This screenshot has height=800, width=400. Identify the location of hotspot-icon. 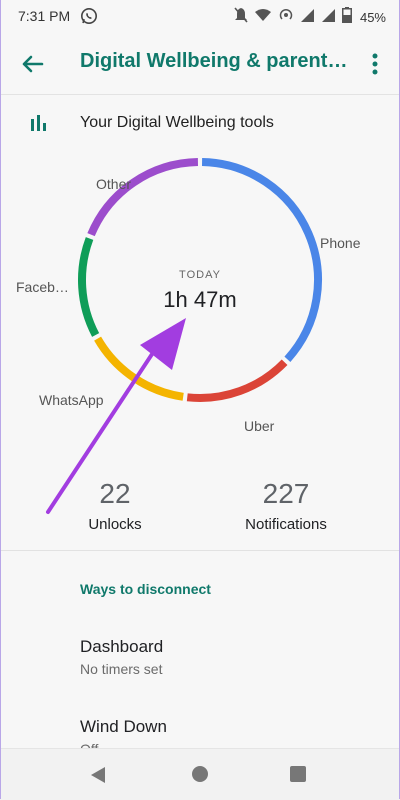
(286, 17).